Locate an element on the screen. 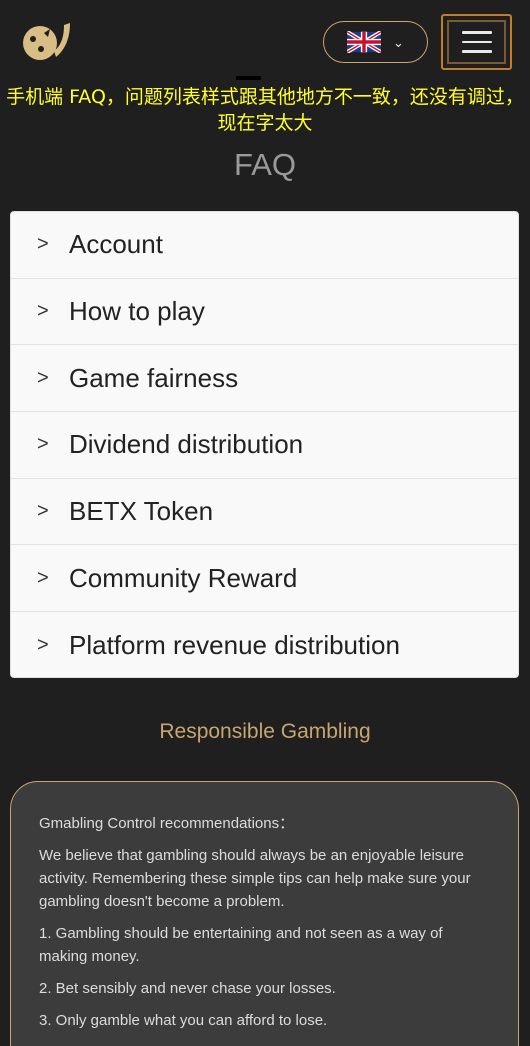 The image size is (530, 1046). faq-item-community-reward: > Community Reward is located at coordinates (264, 579).